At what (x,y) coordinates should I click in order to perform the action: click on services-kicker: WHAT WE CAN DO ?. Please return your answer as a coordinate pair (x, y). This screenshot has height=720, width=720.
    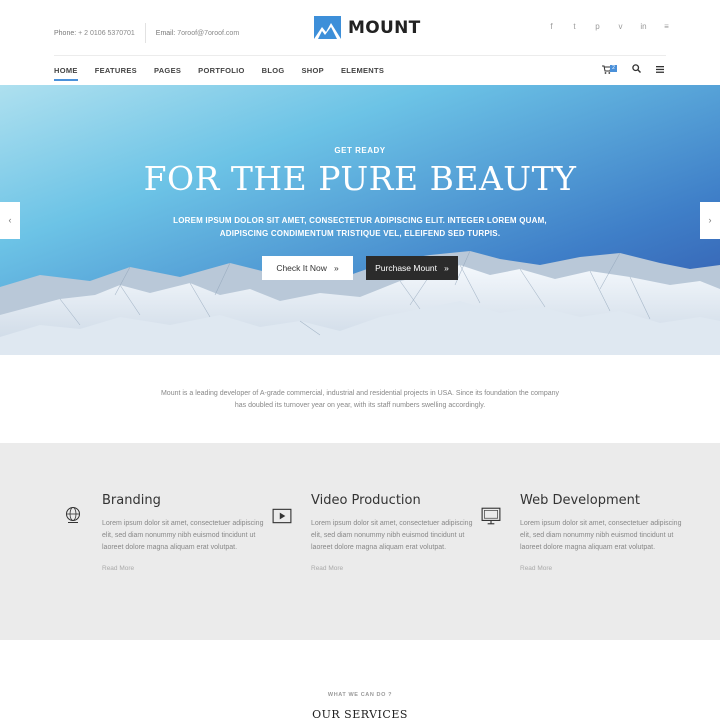
    Looking at the image, I should click on (360, 695).